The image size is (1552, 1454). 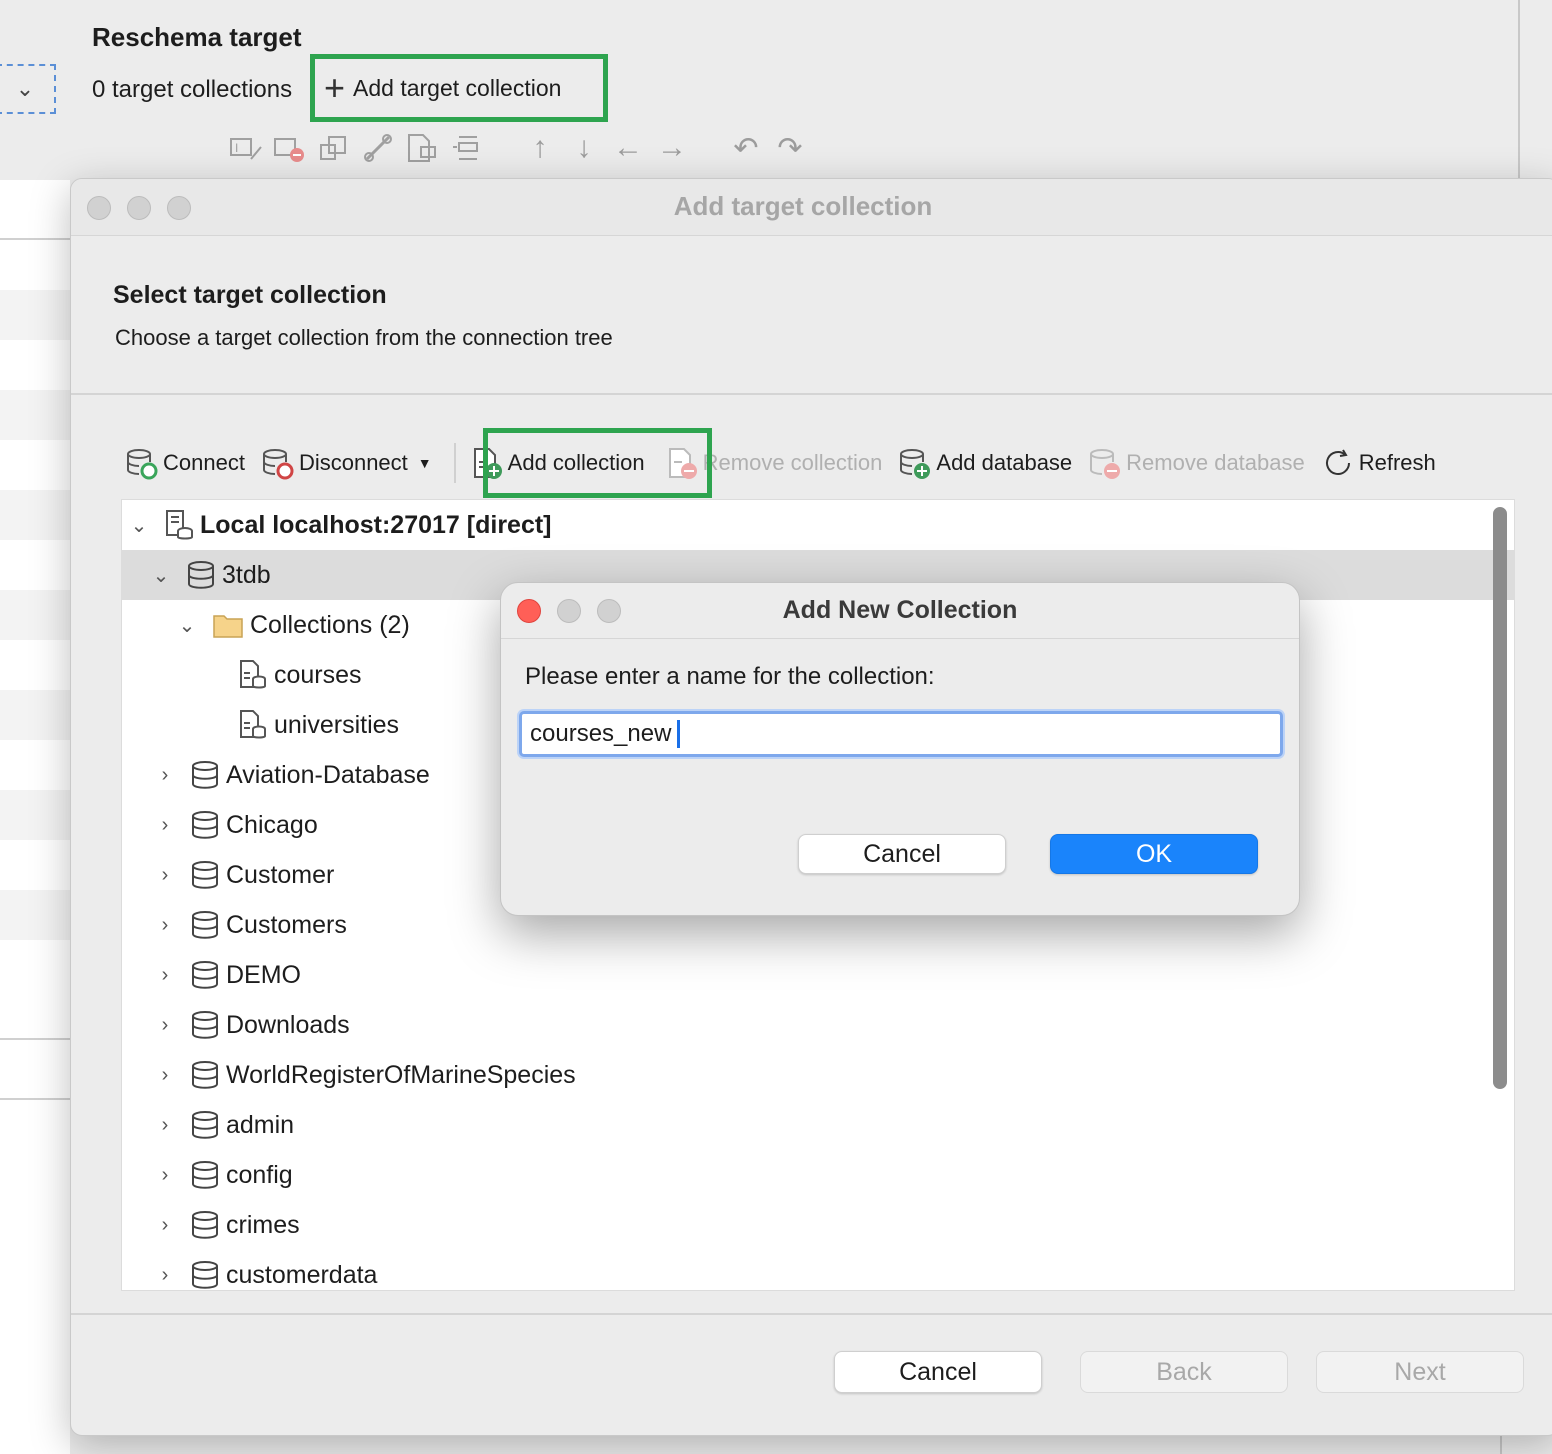 I want to click on arrow-left-icon: ←, so click(x=628, y=148).